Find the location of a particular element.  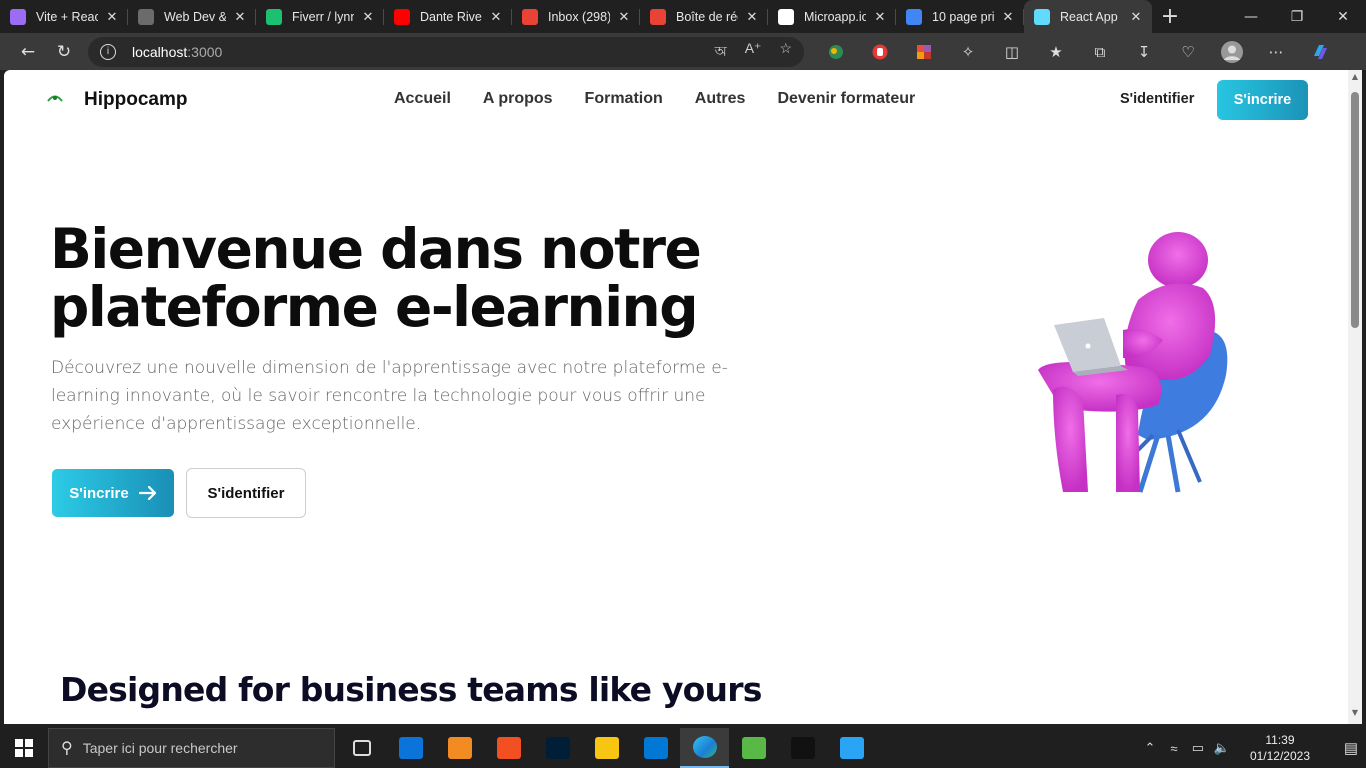

browser-tab: Vite + React ✕ is located at coordinates (64, 16).